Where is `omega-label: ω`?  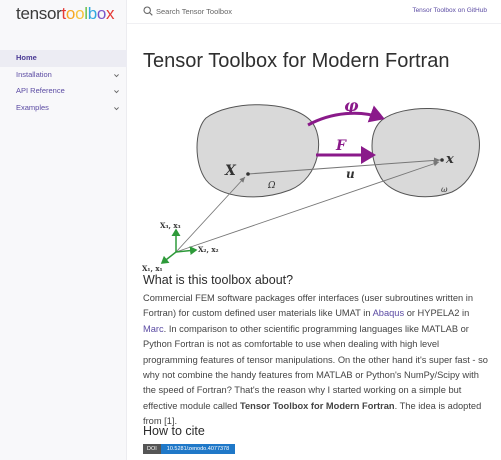
omega-label: ω is located at coordinates (444, 189).